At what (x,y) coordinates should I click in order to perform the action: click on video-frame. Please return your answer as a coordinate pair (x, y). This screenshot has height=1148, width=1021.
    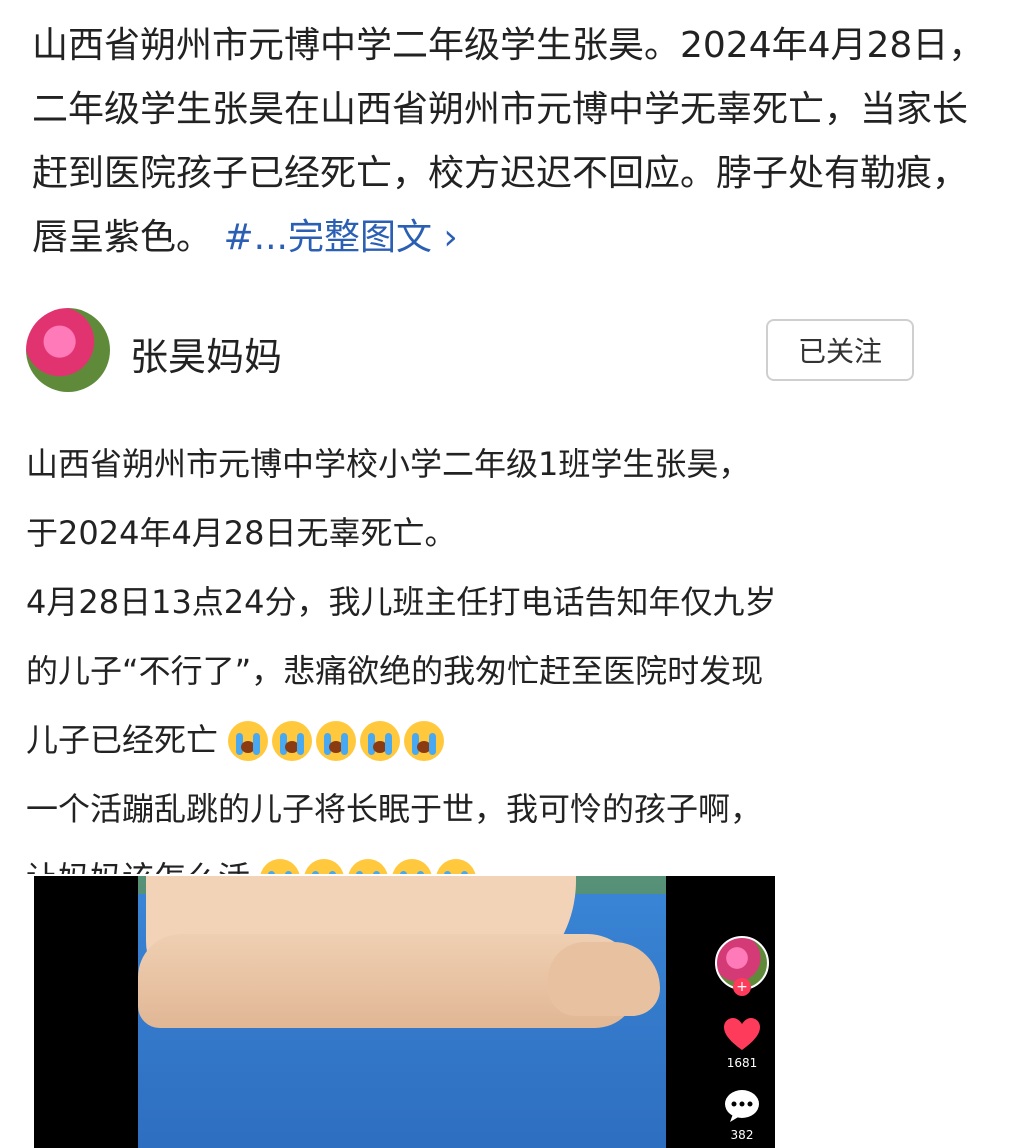
    Looking at the image, I should click on (402, 1012).